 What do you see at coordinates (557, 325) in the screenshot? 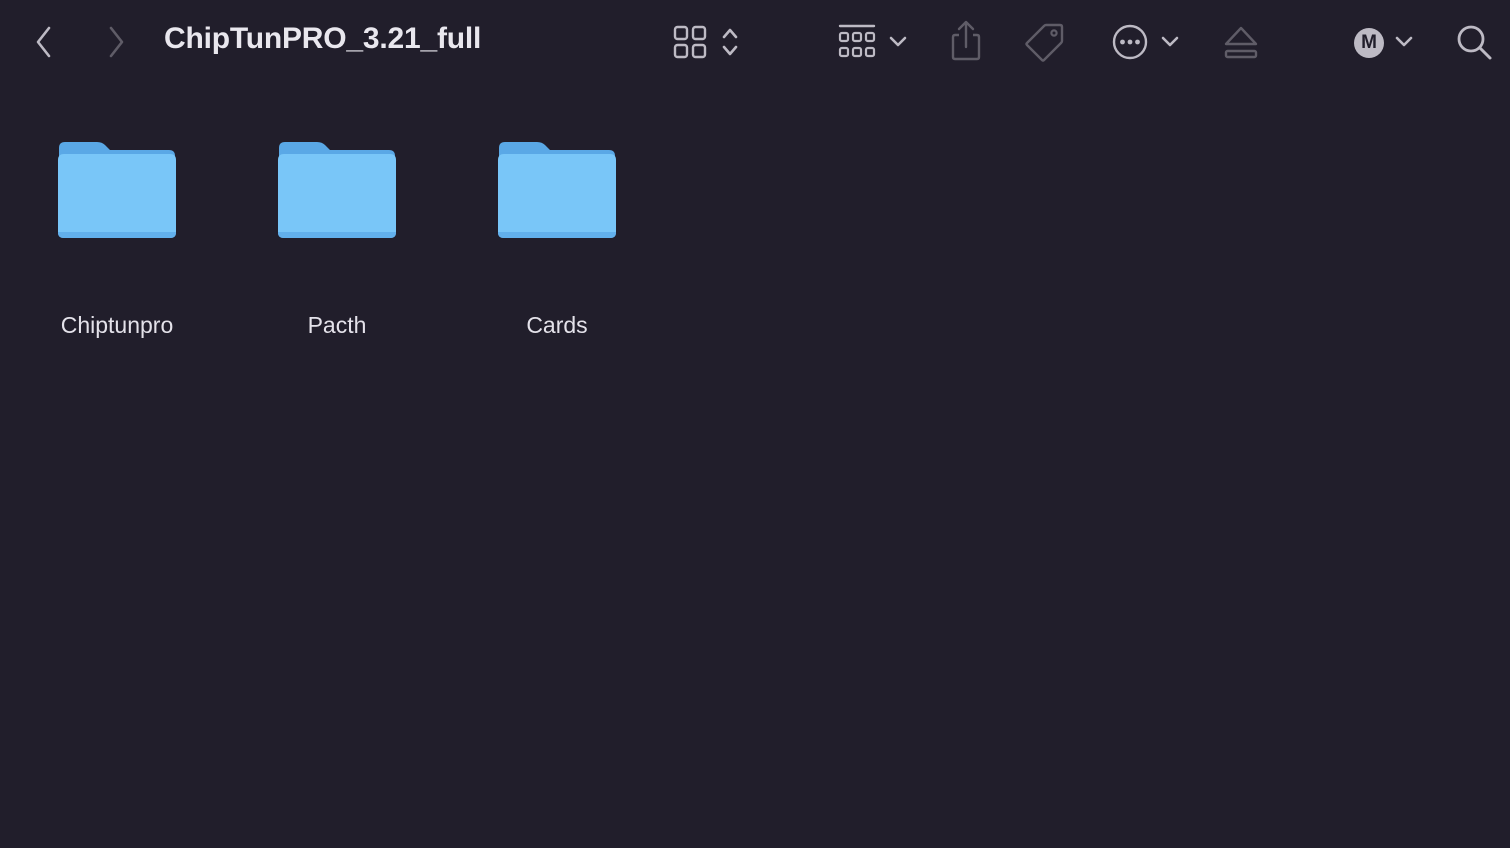
I see `folder-label: Cards` at bounding box center [557, 325].